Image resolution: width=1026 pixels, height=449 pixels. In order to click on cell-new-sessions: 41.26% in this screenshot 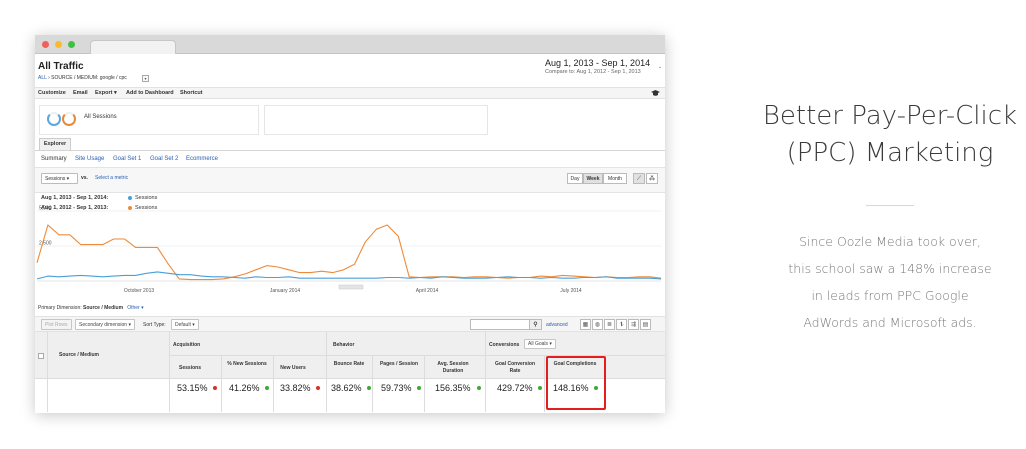, I will do `click(244, 388)`.